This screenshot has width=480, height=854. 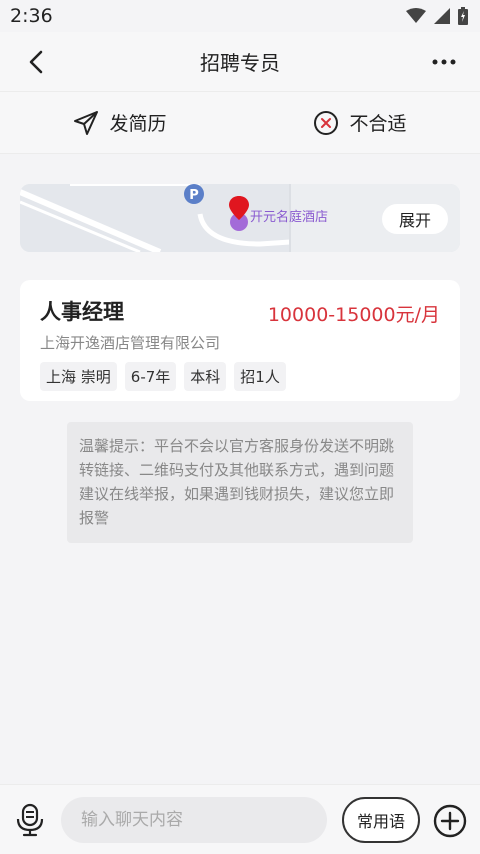 I want to click on status-bar: 2:36, so click(x=240, y=16).